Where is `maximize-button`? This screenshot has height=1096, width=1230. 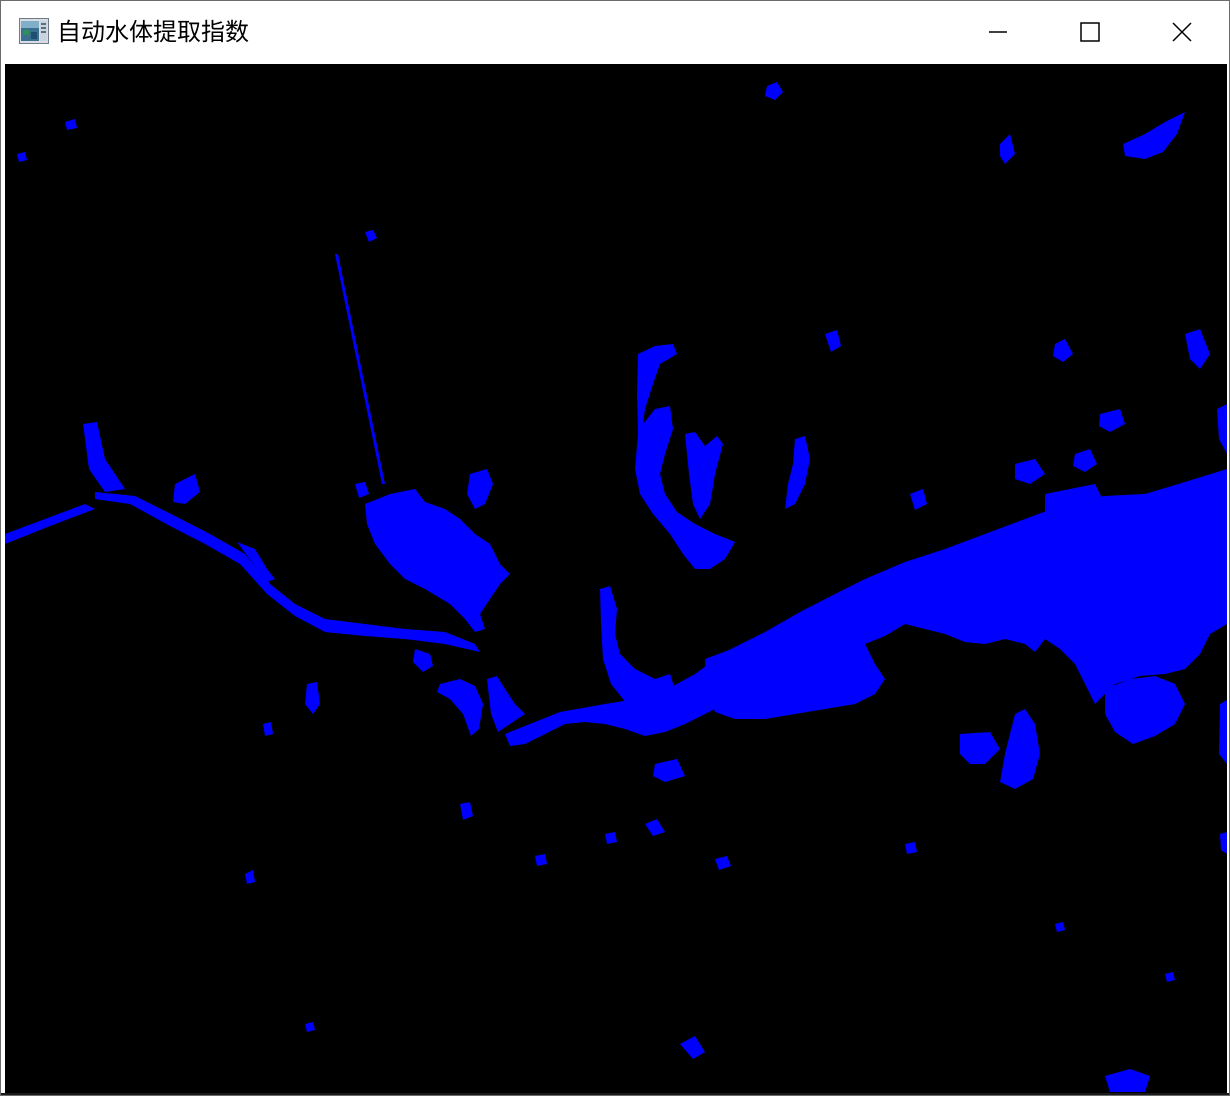
maximize-button is located at coordinates (1090, 32).